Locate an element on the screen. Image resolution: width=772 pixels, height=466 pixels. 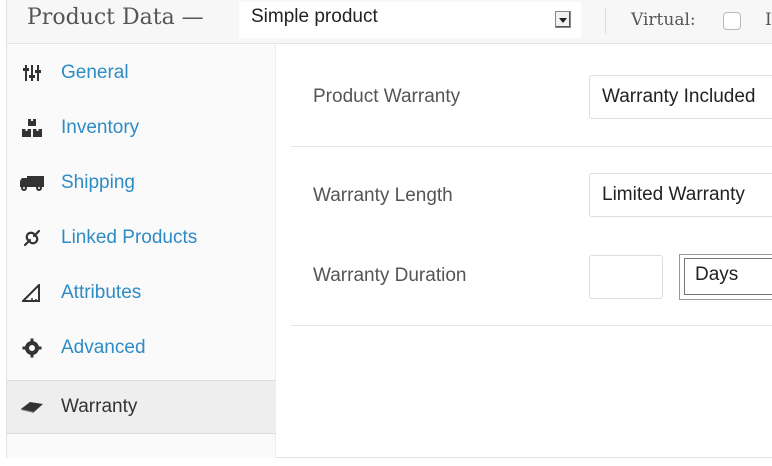
virtual-label: Virtual: is located at coordinates (663, 20).